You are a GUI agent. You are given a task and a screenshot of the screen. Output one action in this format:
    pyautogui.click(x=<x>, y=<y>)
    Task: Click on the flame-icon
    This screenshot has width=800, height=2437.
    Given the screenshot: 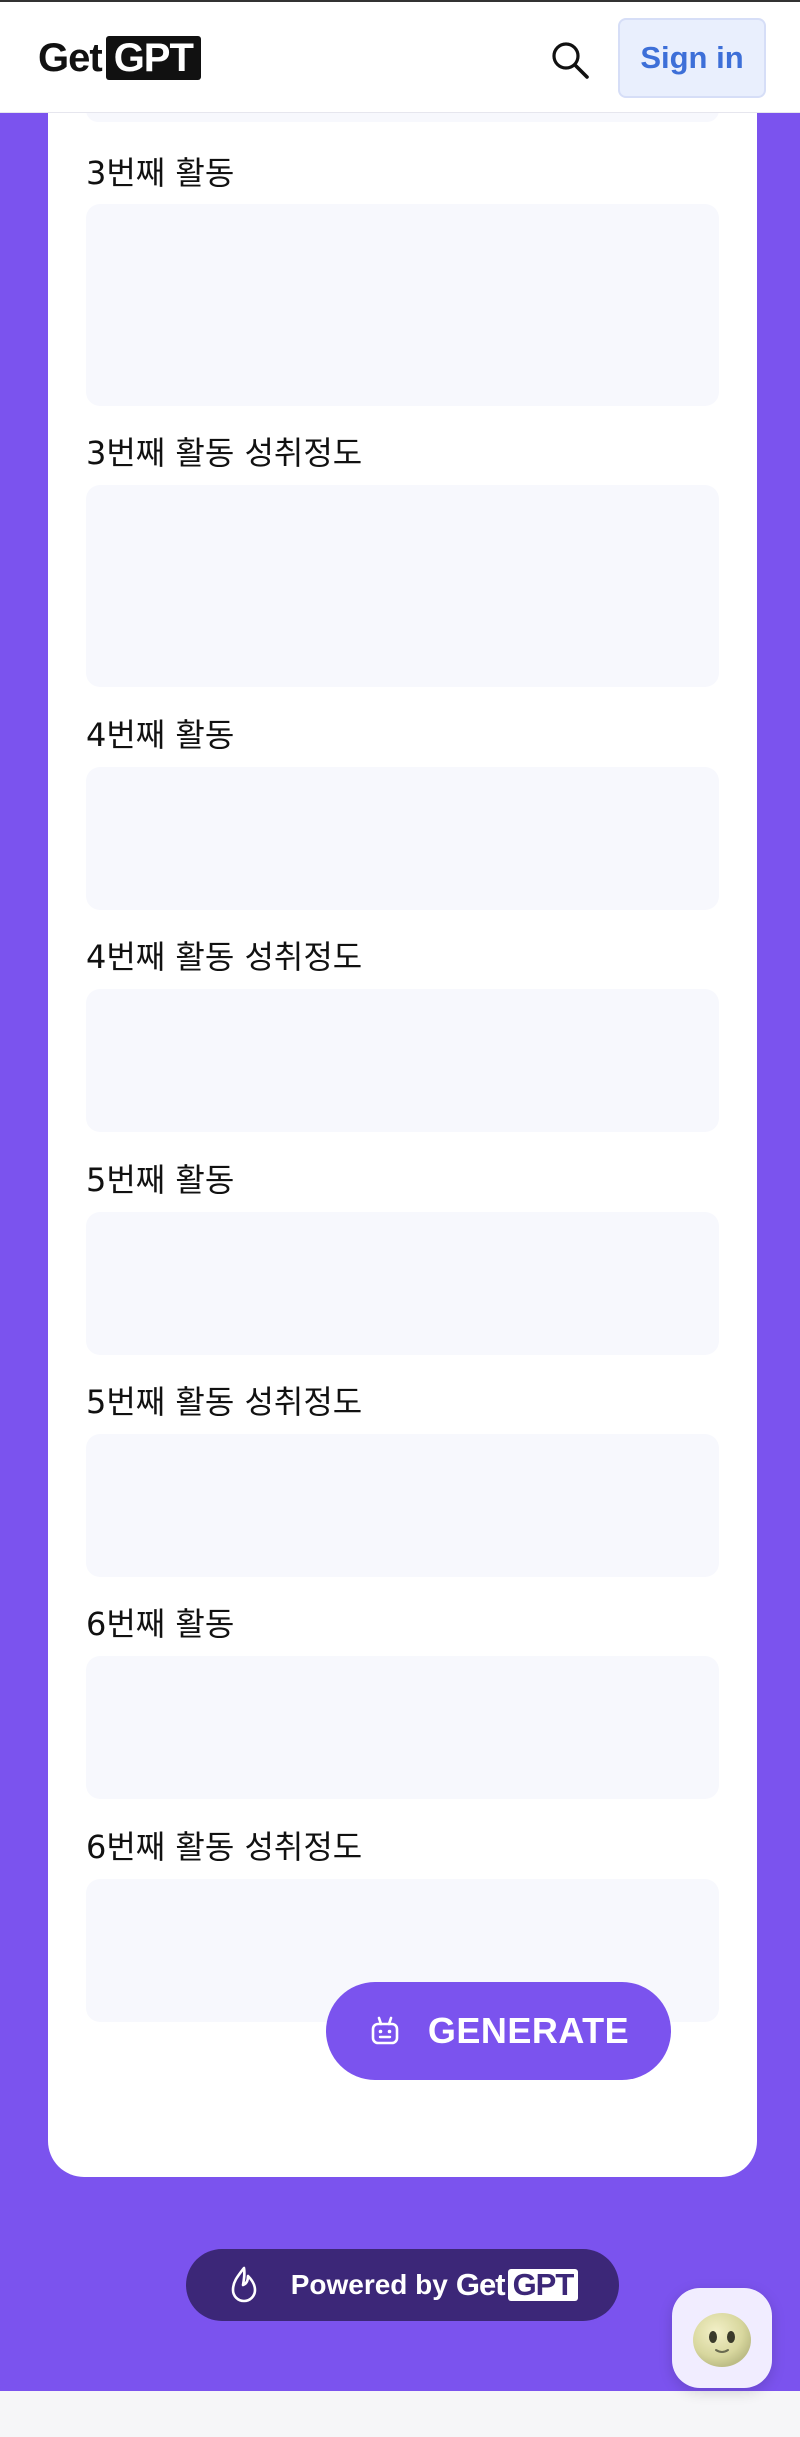 What is the action you would take?
    pyautogui.click(x=244, y=2284)
    